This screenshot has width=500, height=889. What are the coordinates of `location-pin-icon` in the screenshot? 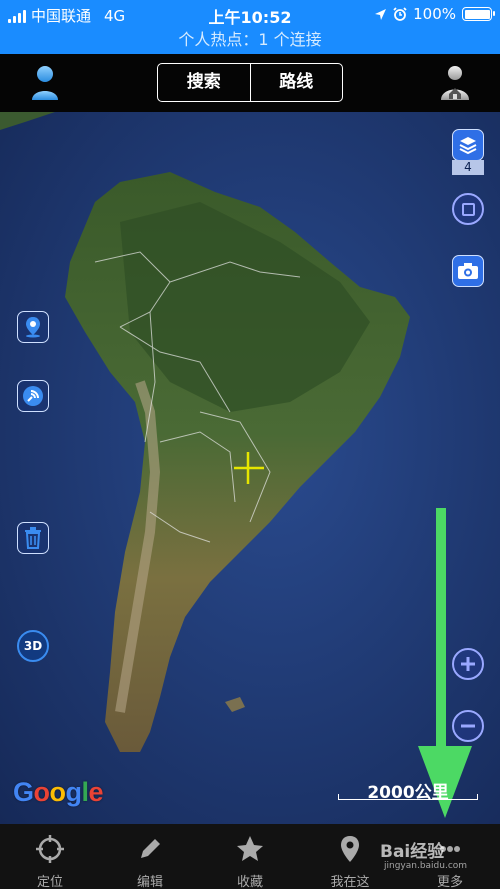 It's located at (33, 327).